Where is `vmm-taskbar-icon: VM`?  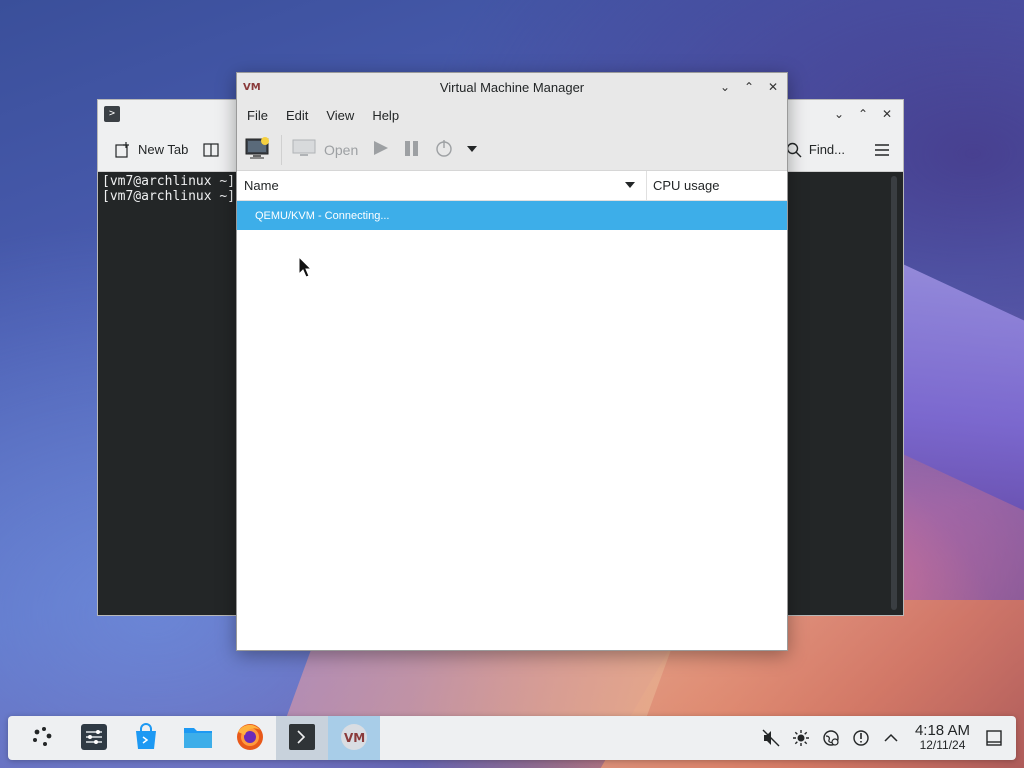
vmm-taskbar-icon: VM is located at coordinates (354, 738).